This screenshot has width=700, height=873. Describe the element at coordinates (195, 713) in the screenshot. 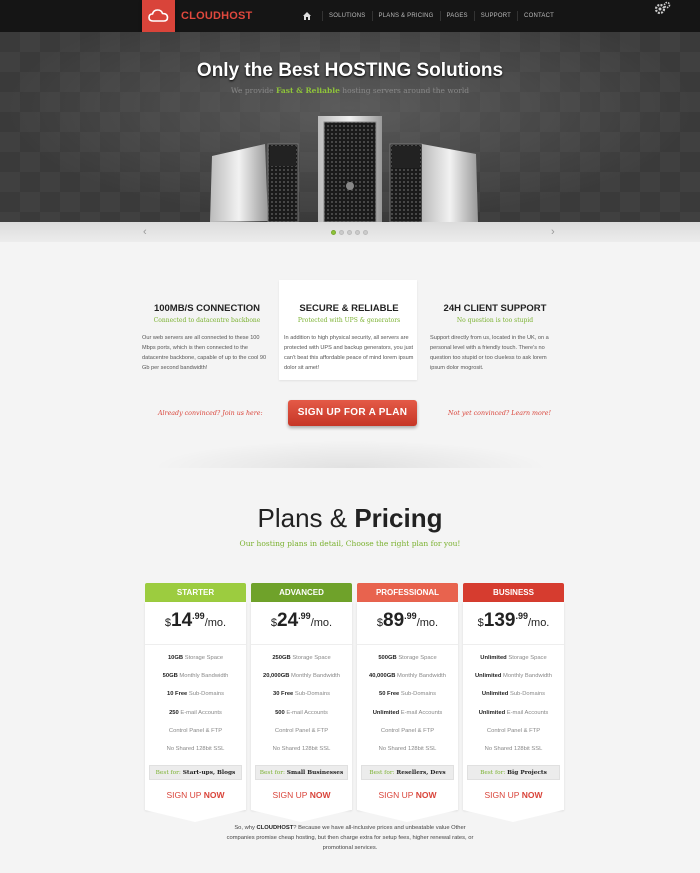

I see `plan-feature: 250 E-mail Accounts` at that location.